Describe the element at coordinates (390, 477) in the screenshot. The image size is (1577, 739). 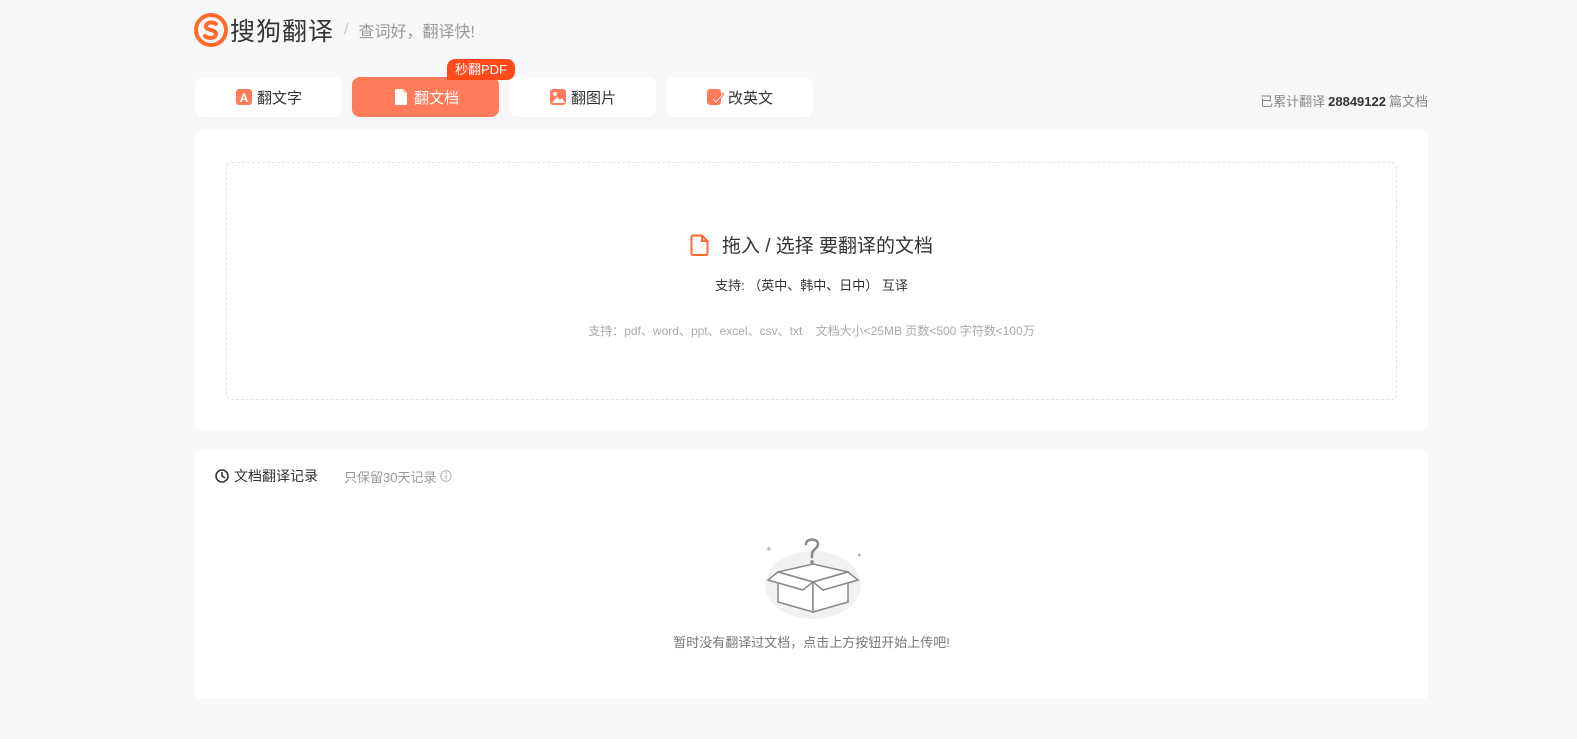
I see `records-note-text: 只保留30天记录` at that location.